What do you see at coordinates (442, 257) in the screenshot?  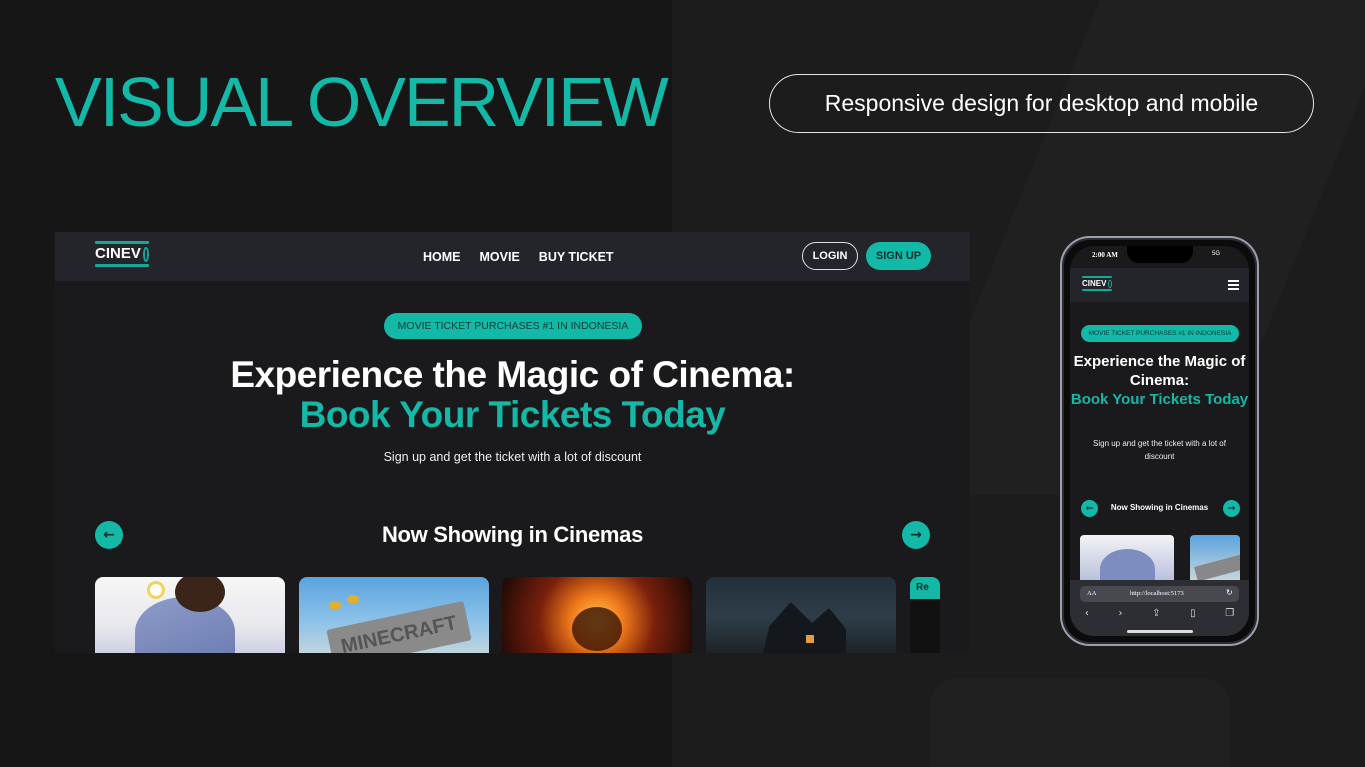 I see `nav-home: HOME` at bounding box center [442, 257].